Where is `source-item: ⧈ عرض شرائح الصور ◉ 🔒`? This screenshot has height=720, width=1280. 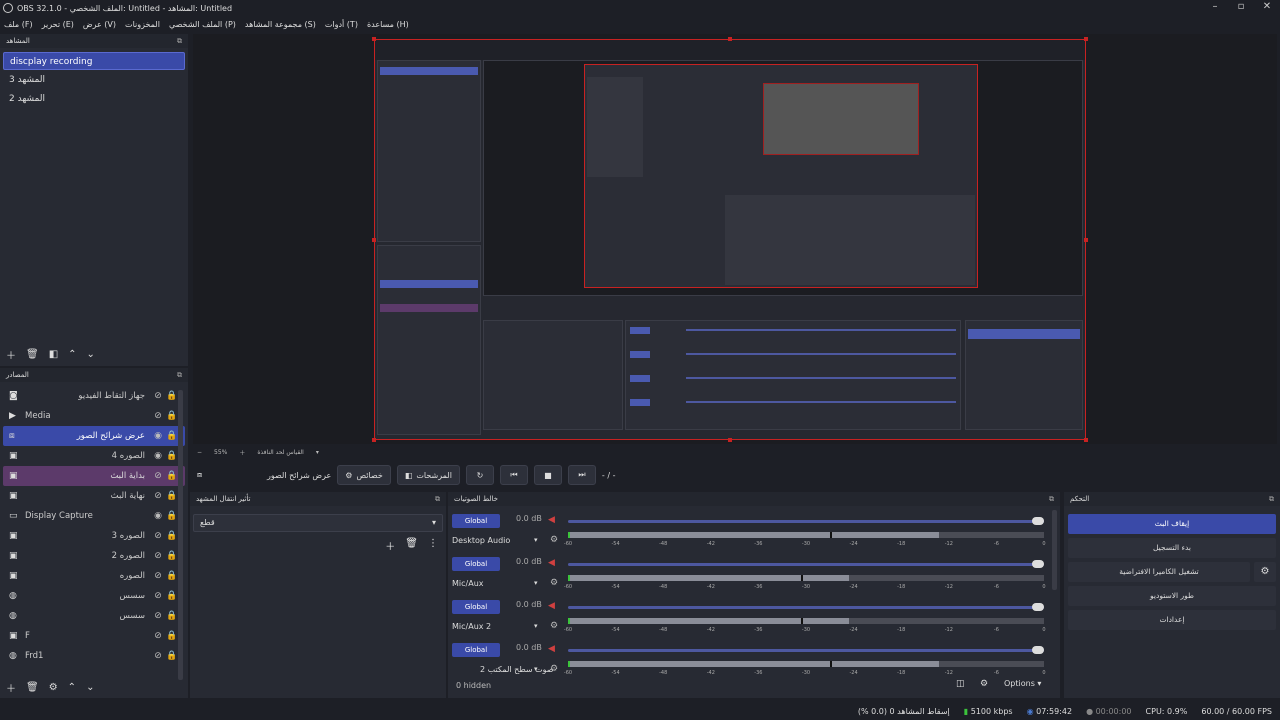 source-item: ⧈ عرض شرائح الصور ◉ 🔒 is located at coordinates (94, 436).